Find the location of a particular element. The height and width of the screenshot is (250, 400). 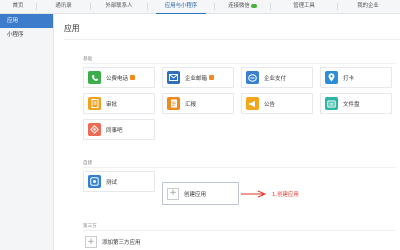

add-third-party-button: + 添加第三方应用 is located at coordinates (113, 242).